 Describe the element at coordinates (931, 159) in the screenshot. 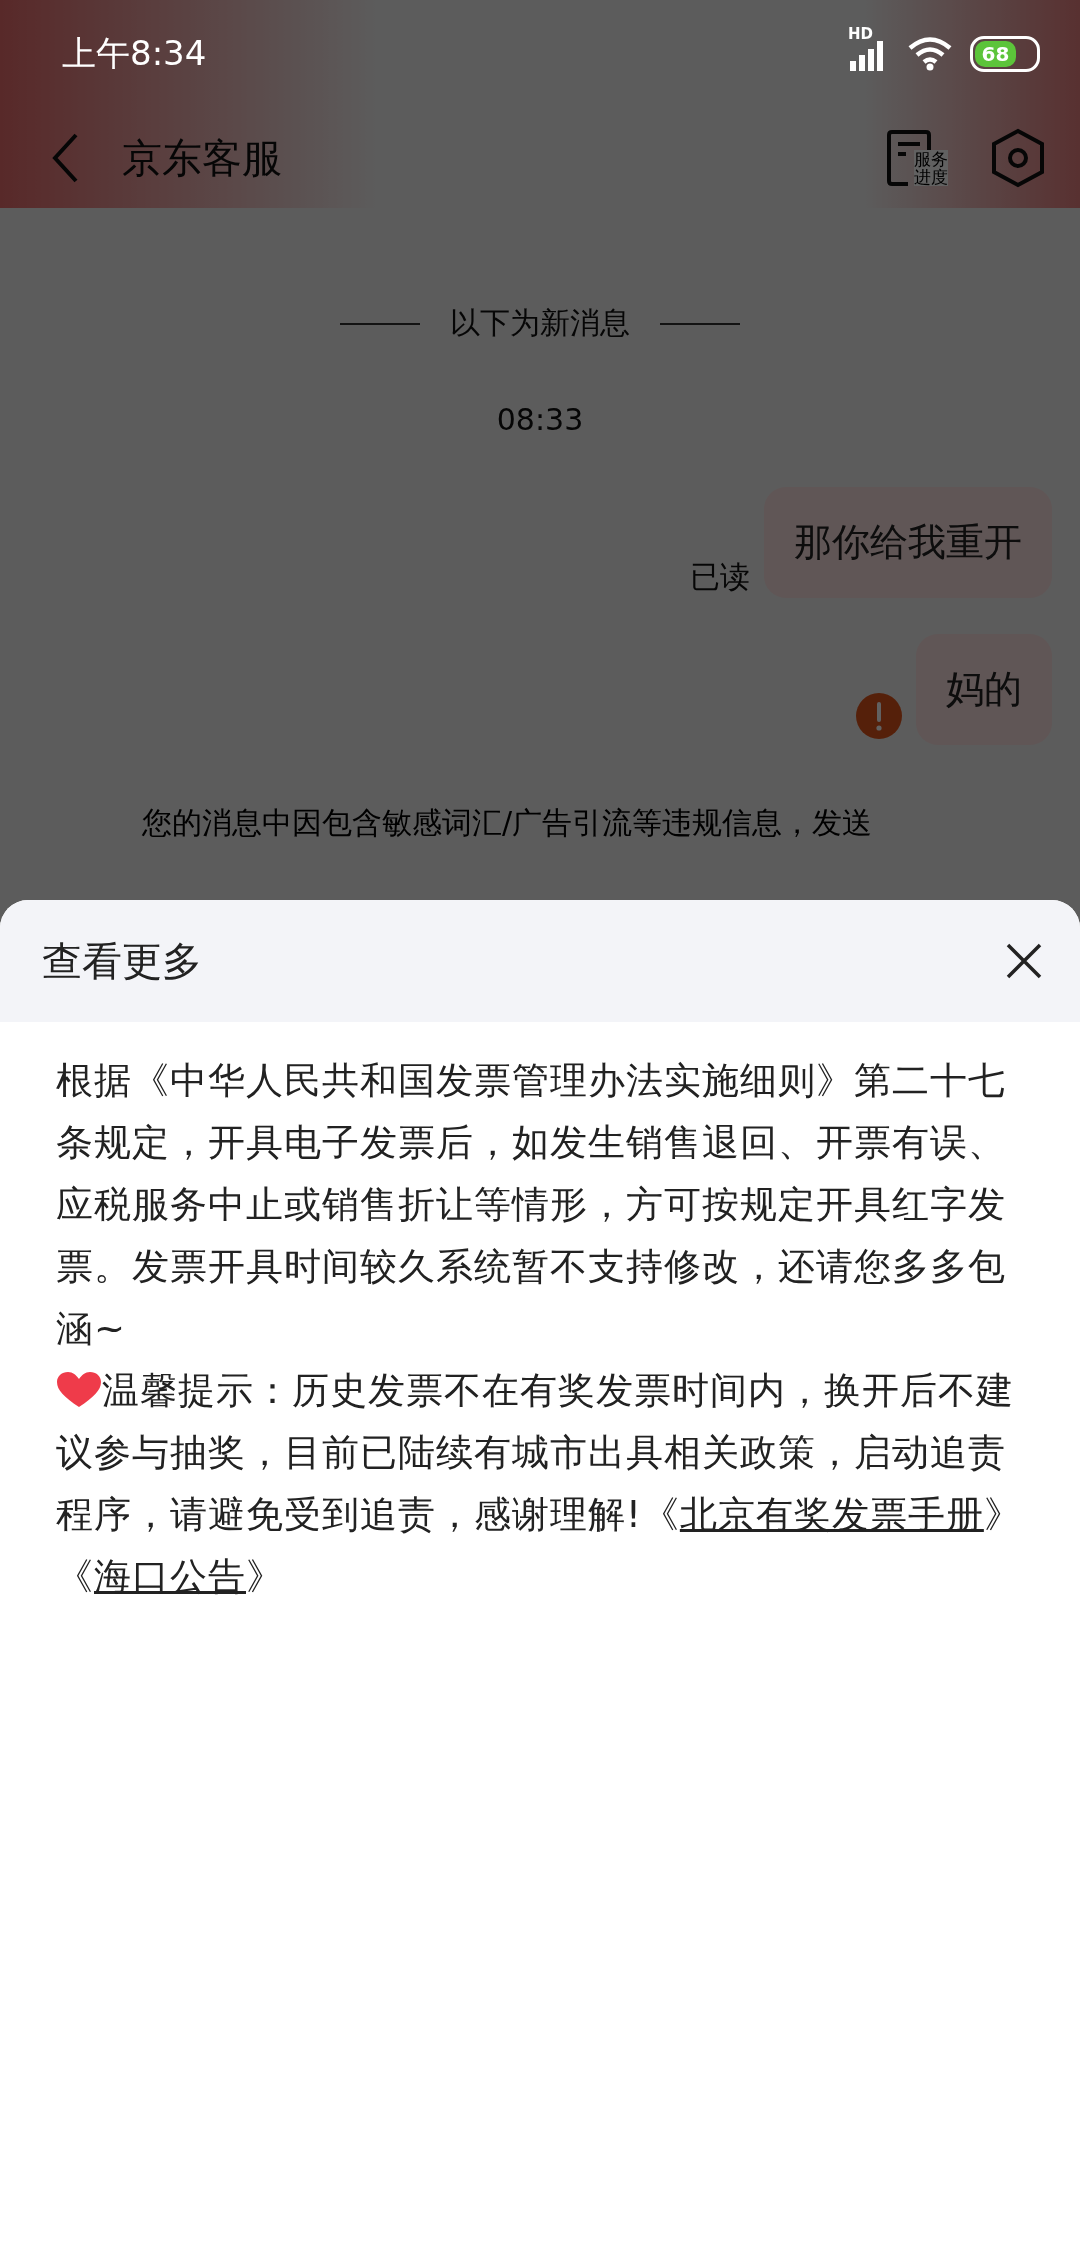

I see `service-label: 服务` at that location.